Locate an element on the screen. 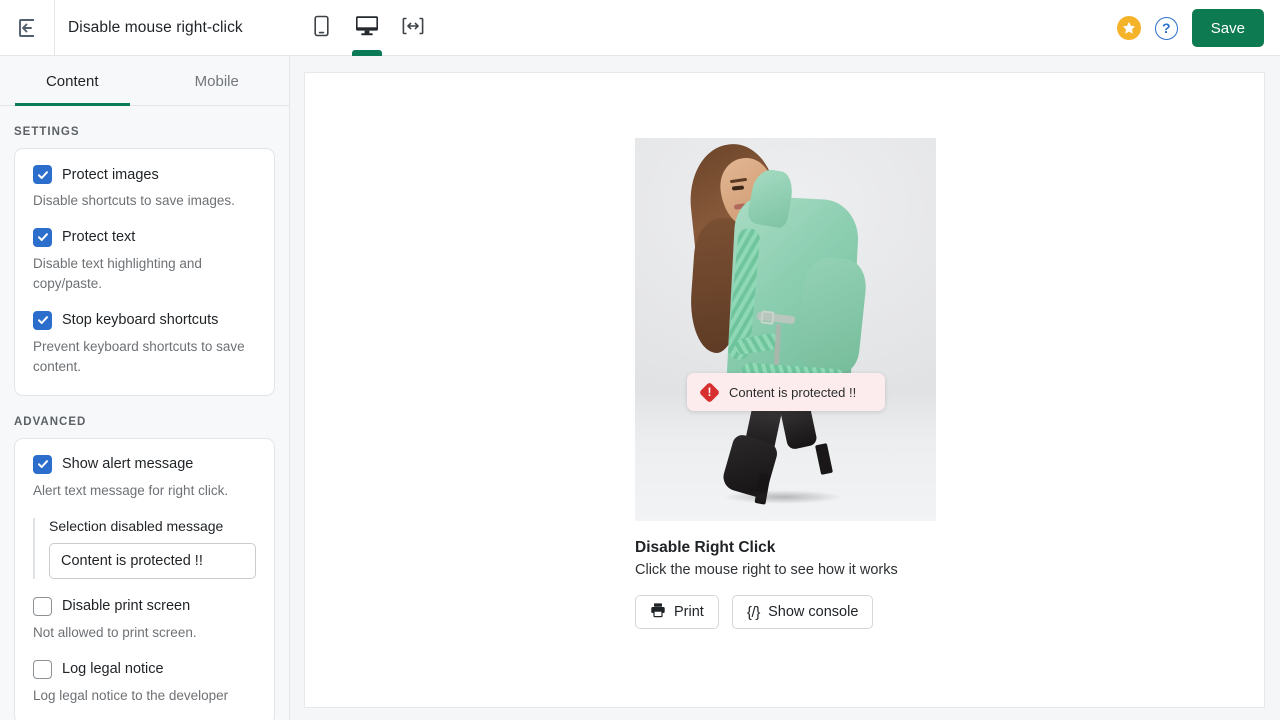 The height and width of the screenshot is (720, 1280). protected-content-toast: ! Content is protected !! is located at coordinates (786, 392).